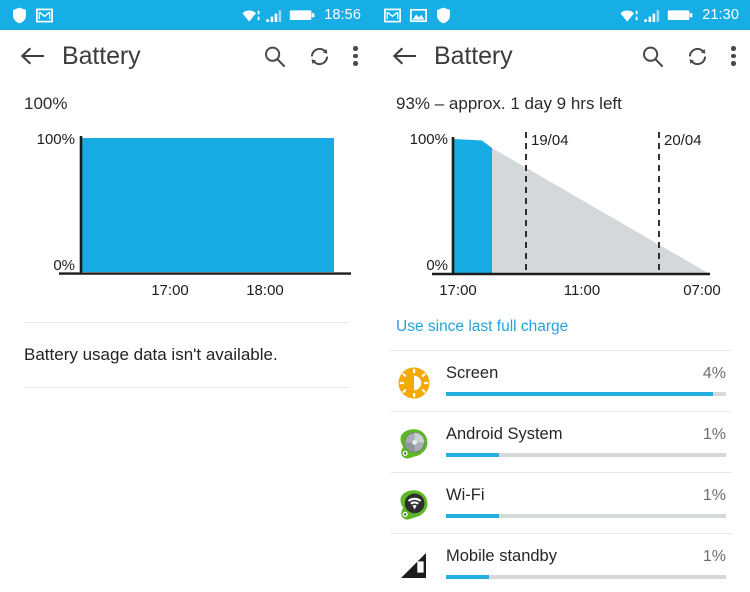 The image size is (750, 592). I want to click on left-divider-bottom, so click(186, 387).